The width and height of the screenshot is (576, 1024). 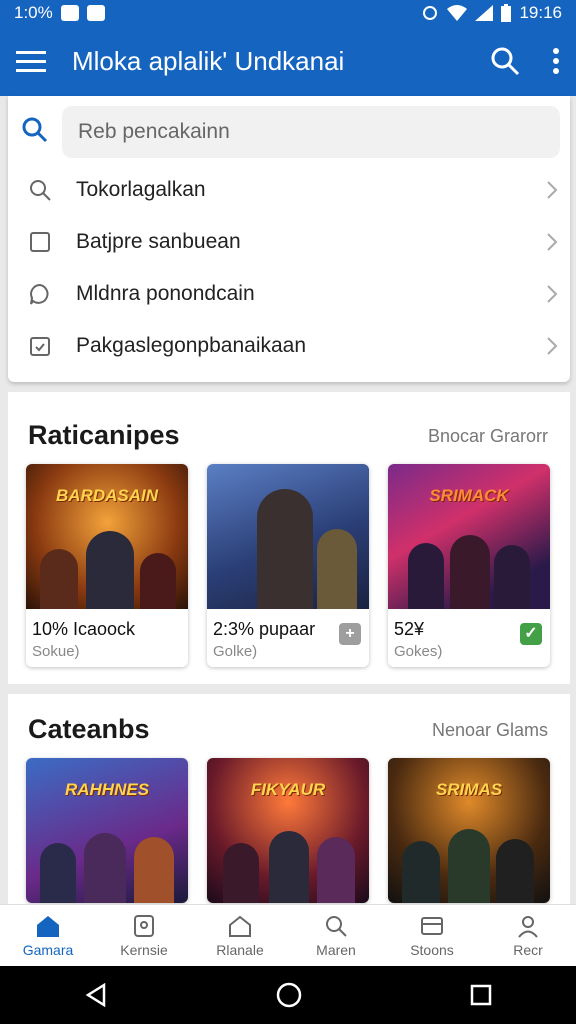 I want to click on game-cover-image: RAHHNES, so click(x=107, y=830).